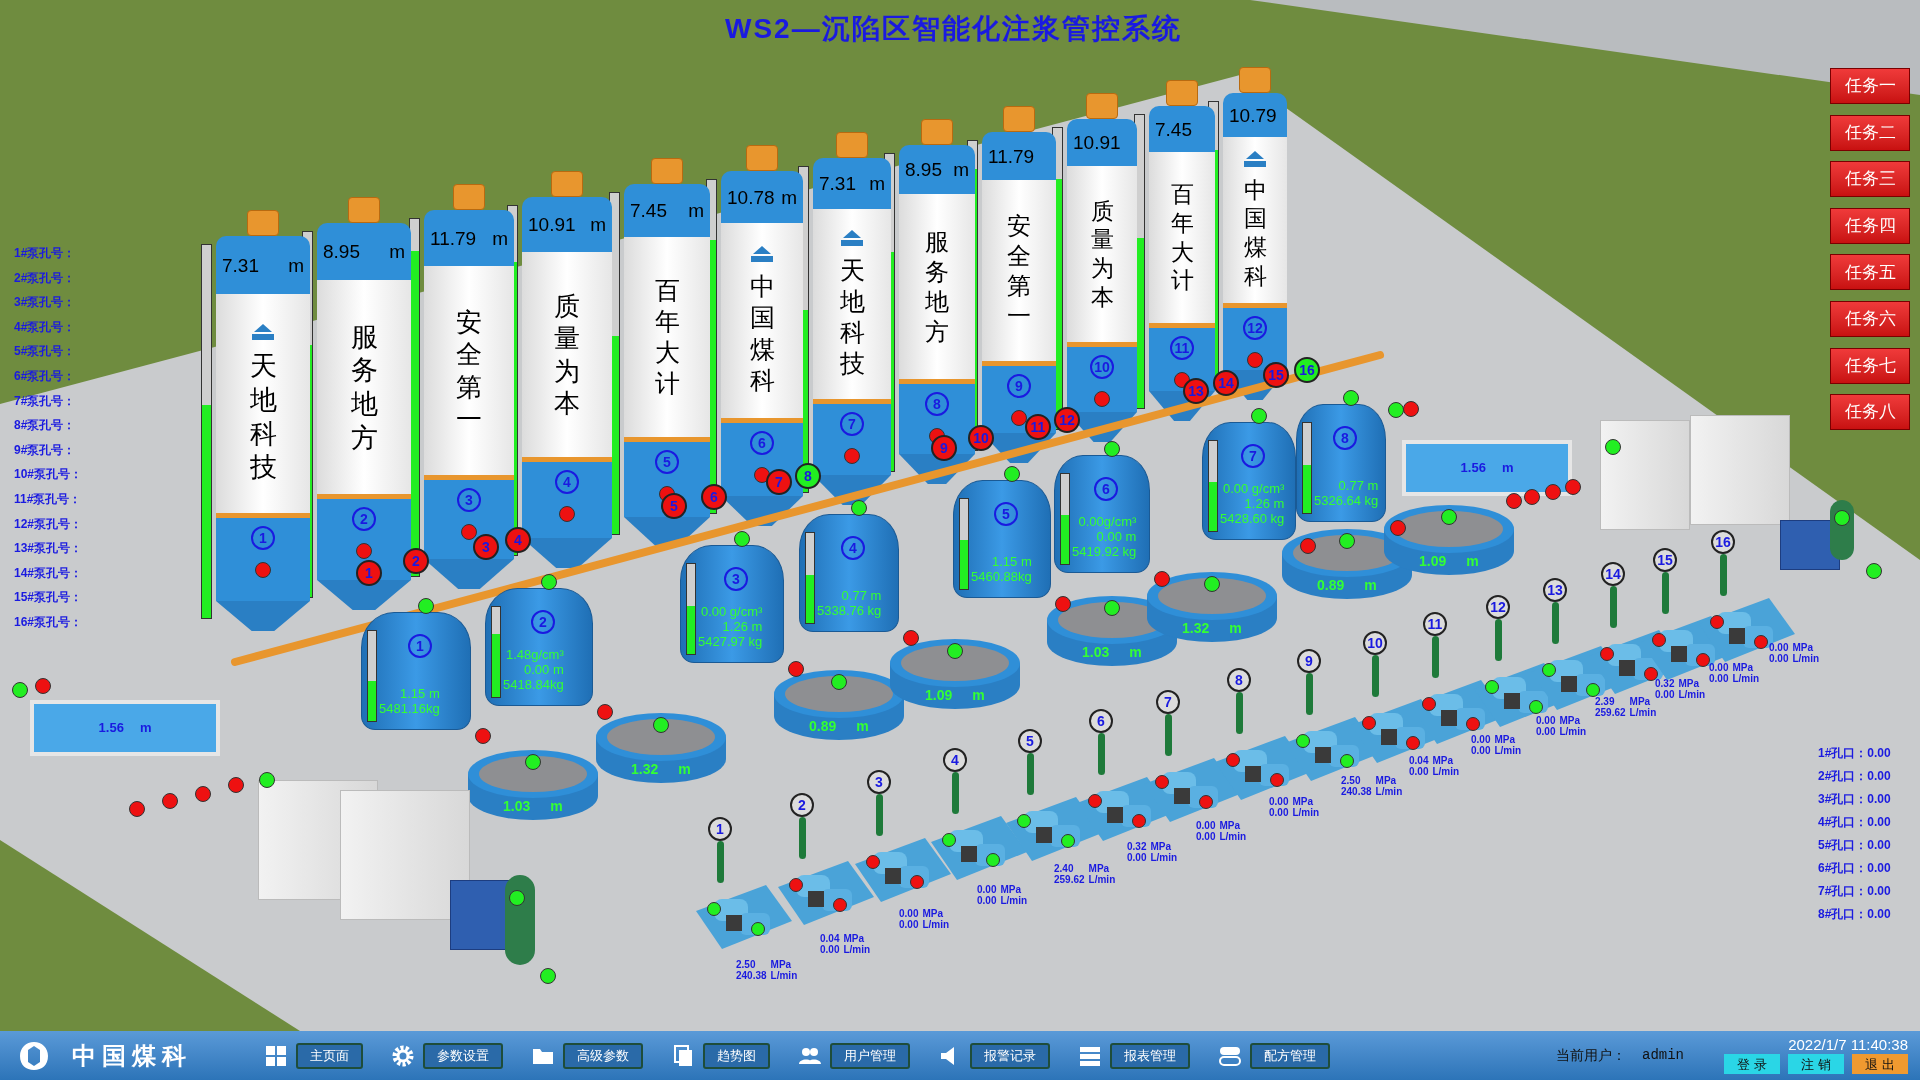 This screenshot has height=1080, width=1920. I want to click on tank-number: 7, so click(1253, 456).